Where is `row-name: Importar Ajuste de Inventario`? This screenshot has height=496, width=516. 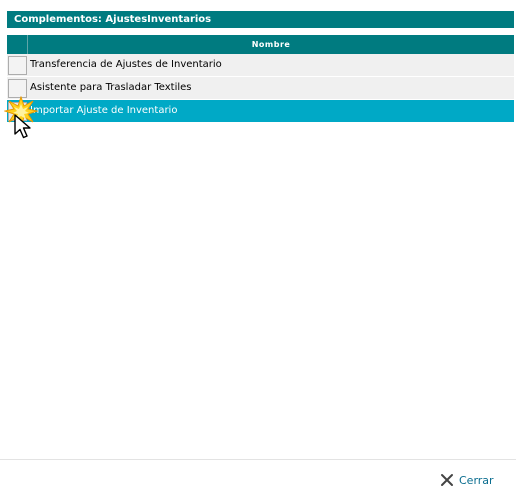 row-name: Importar Ajuste de Inventario is located at coordinates (104, 110).